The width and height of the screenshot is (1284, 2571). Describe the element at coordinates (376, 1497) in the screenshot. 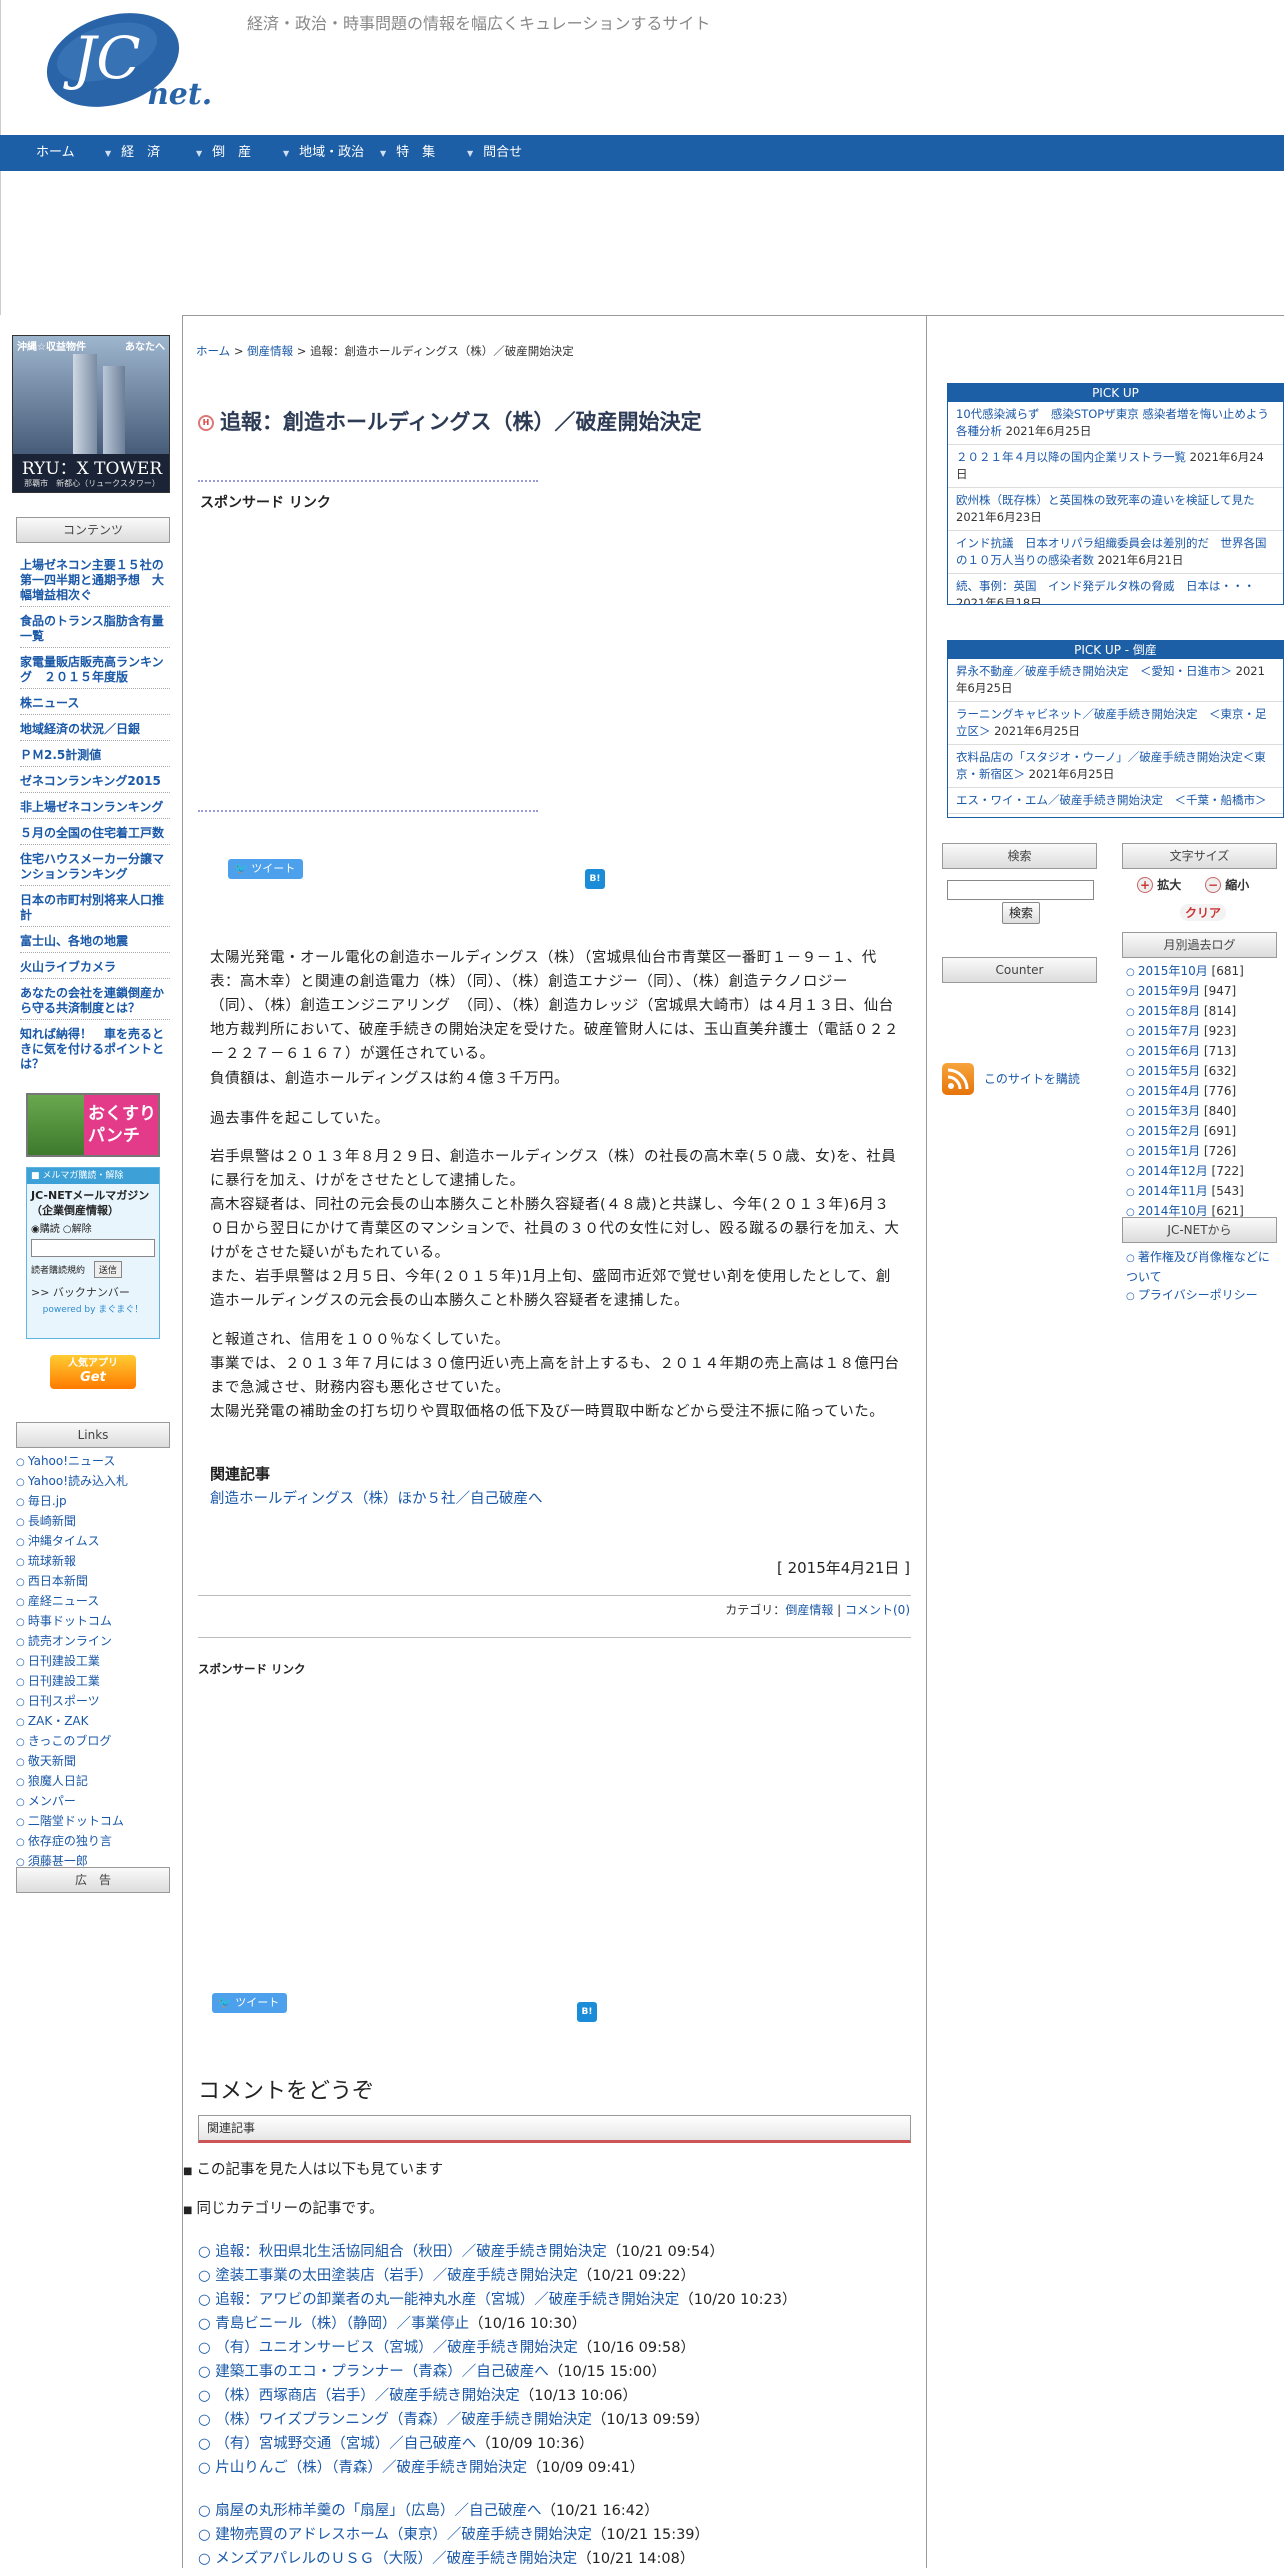

I see `related-article-link: 創造ホールディングス（株）ほか５社／自己破産へ` at that location.